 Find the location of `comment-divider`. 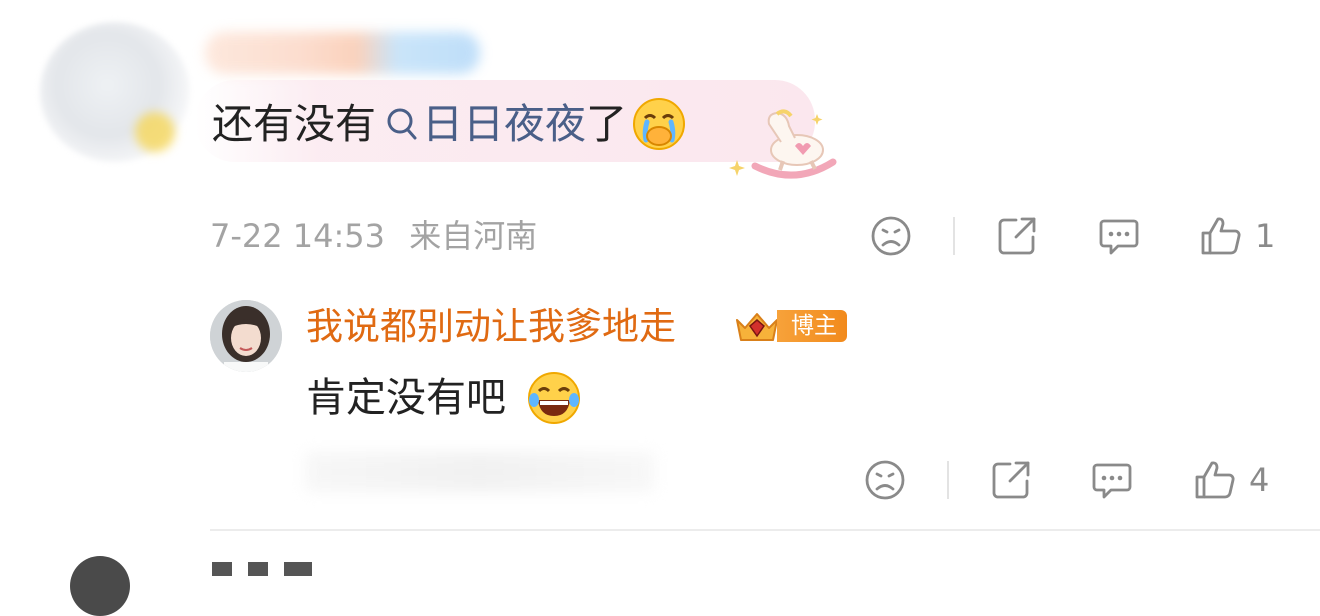

comment-divider is located at coordinates (765, 530).